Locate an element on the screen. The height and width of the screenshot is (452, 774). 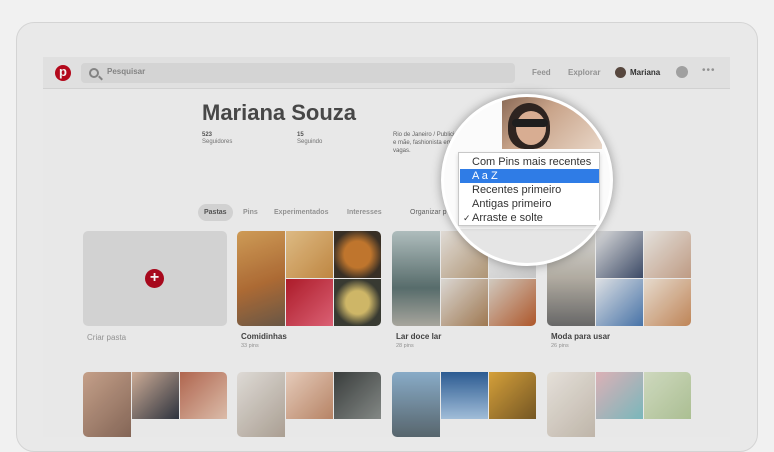
search-input: Pesquisar is located at coordinates (298, 73).